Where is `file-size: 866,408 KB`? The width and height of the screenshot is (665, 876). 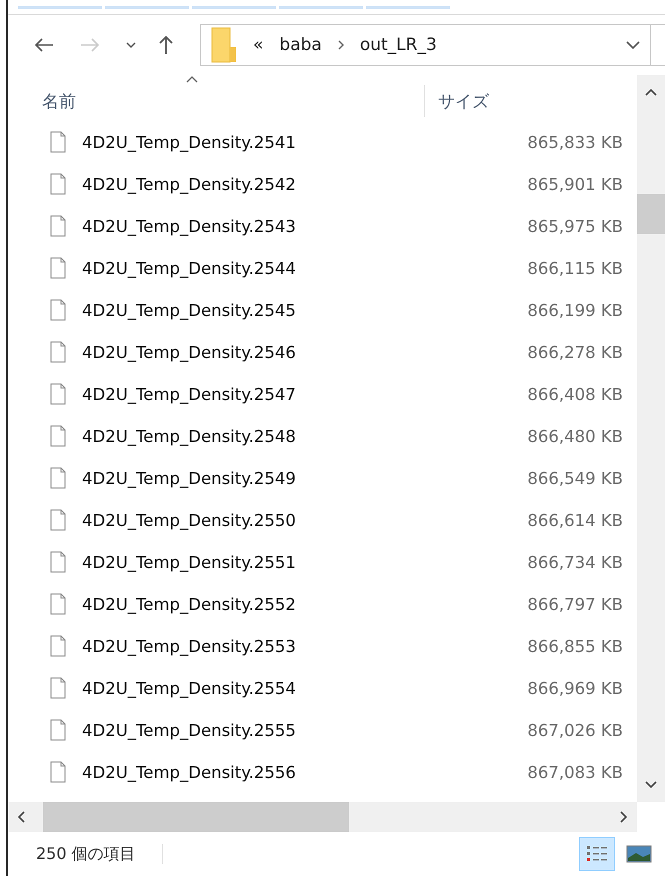 file-size: 866,408 KB is located at coordinates (575, 394).